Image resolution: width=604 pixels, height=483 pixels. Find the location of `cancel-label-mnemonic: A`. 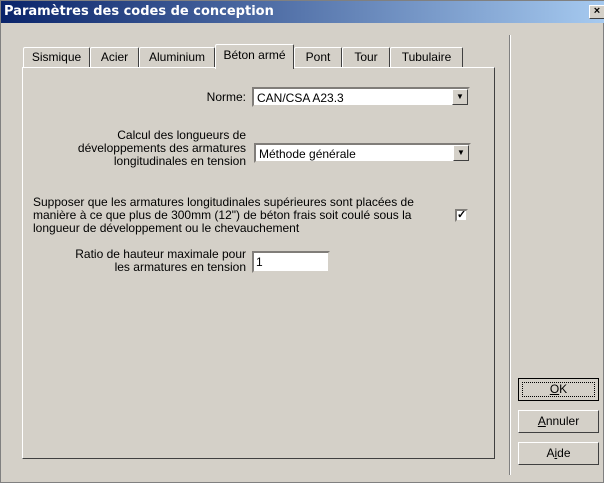

cancel-label-mnemonic: A is located at coordinates (541, 421).